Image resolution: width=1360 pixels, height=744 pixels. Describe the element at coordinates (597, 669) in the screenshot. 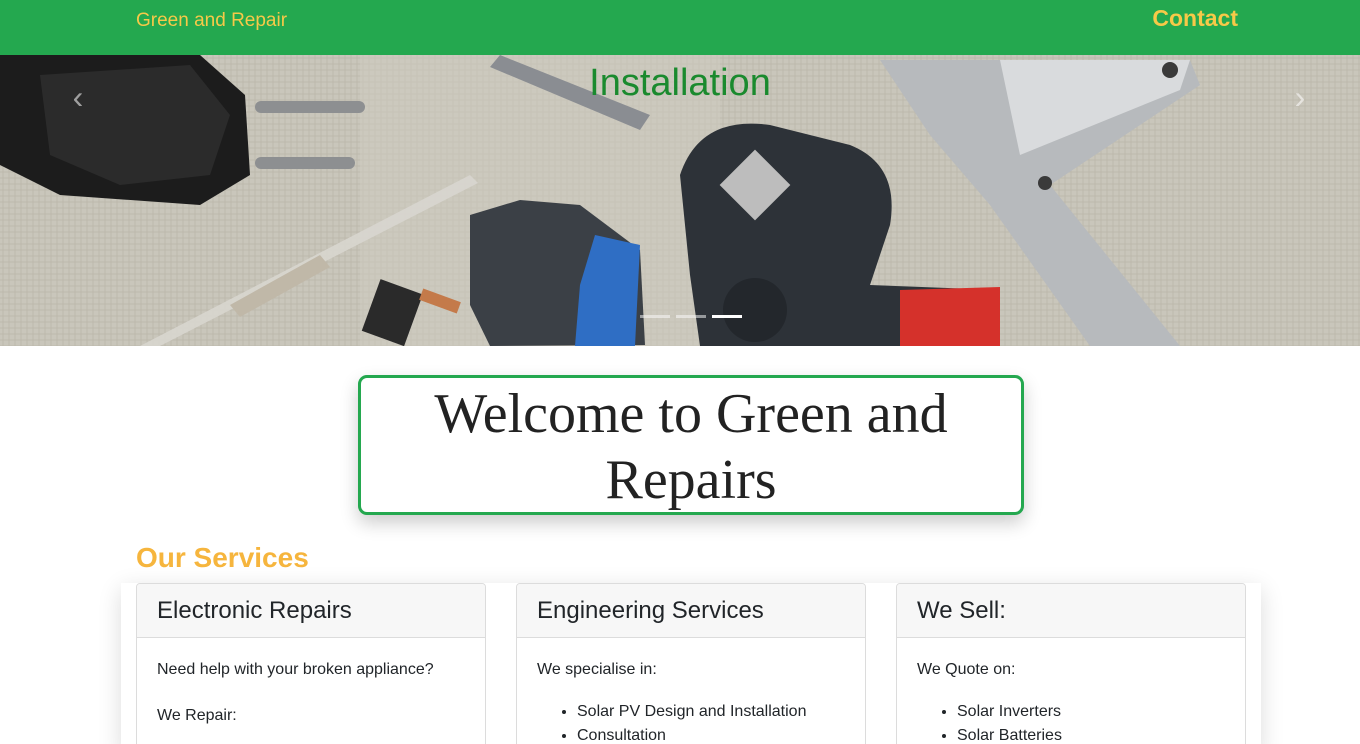

I see `card-intro: We specialise in:` at that location.